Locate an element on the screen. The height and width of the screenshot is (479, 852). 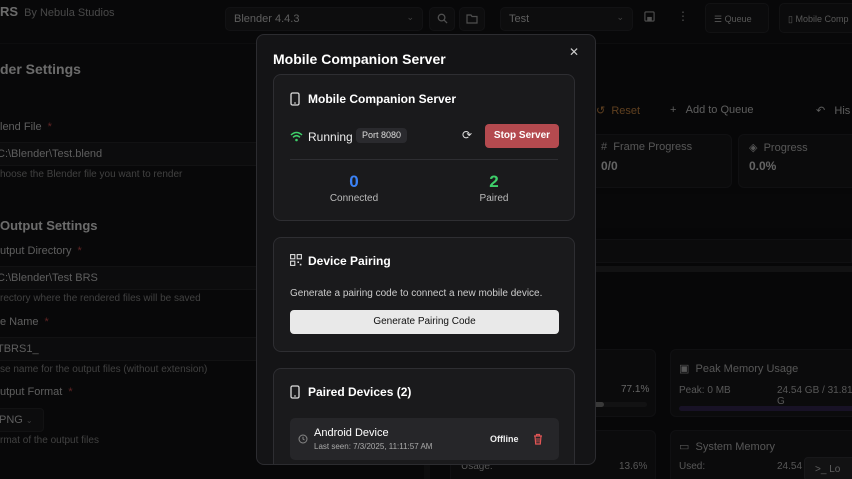
progress-value: 0.0% is located at coordinates (763, 166).